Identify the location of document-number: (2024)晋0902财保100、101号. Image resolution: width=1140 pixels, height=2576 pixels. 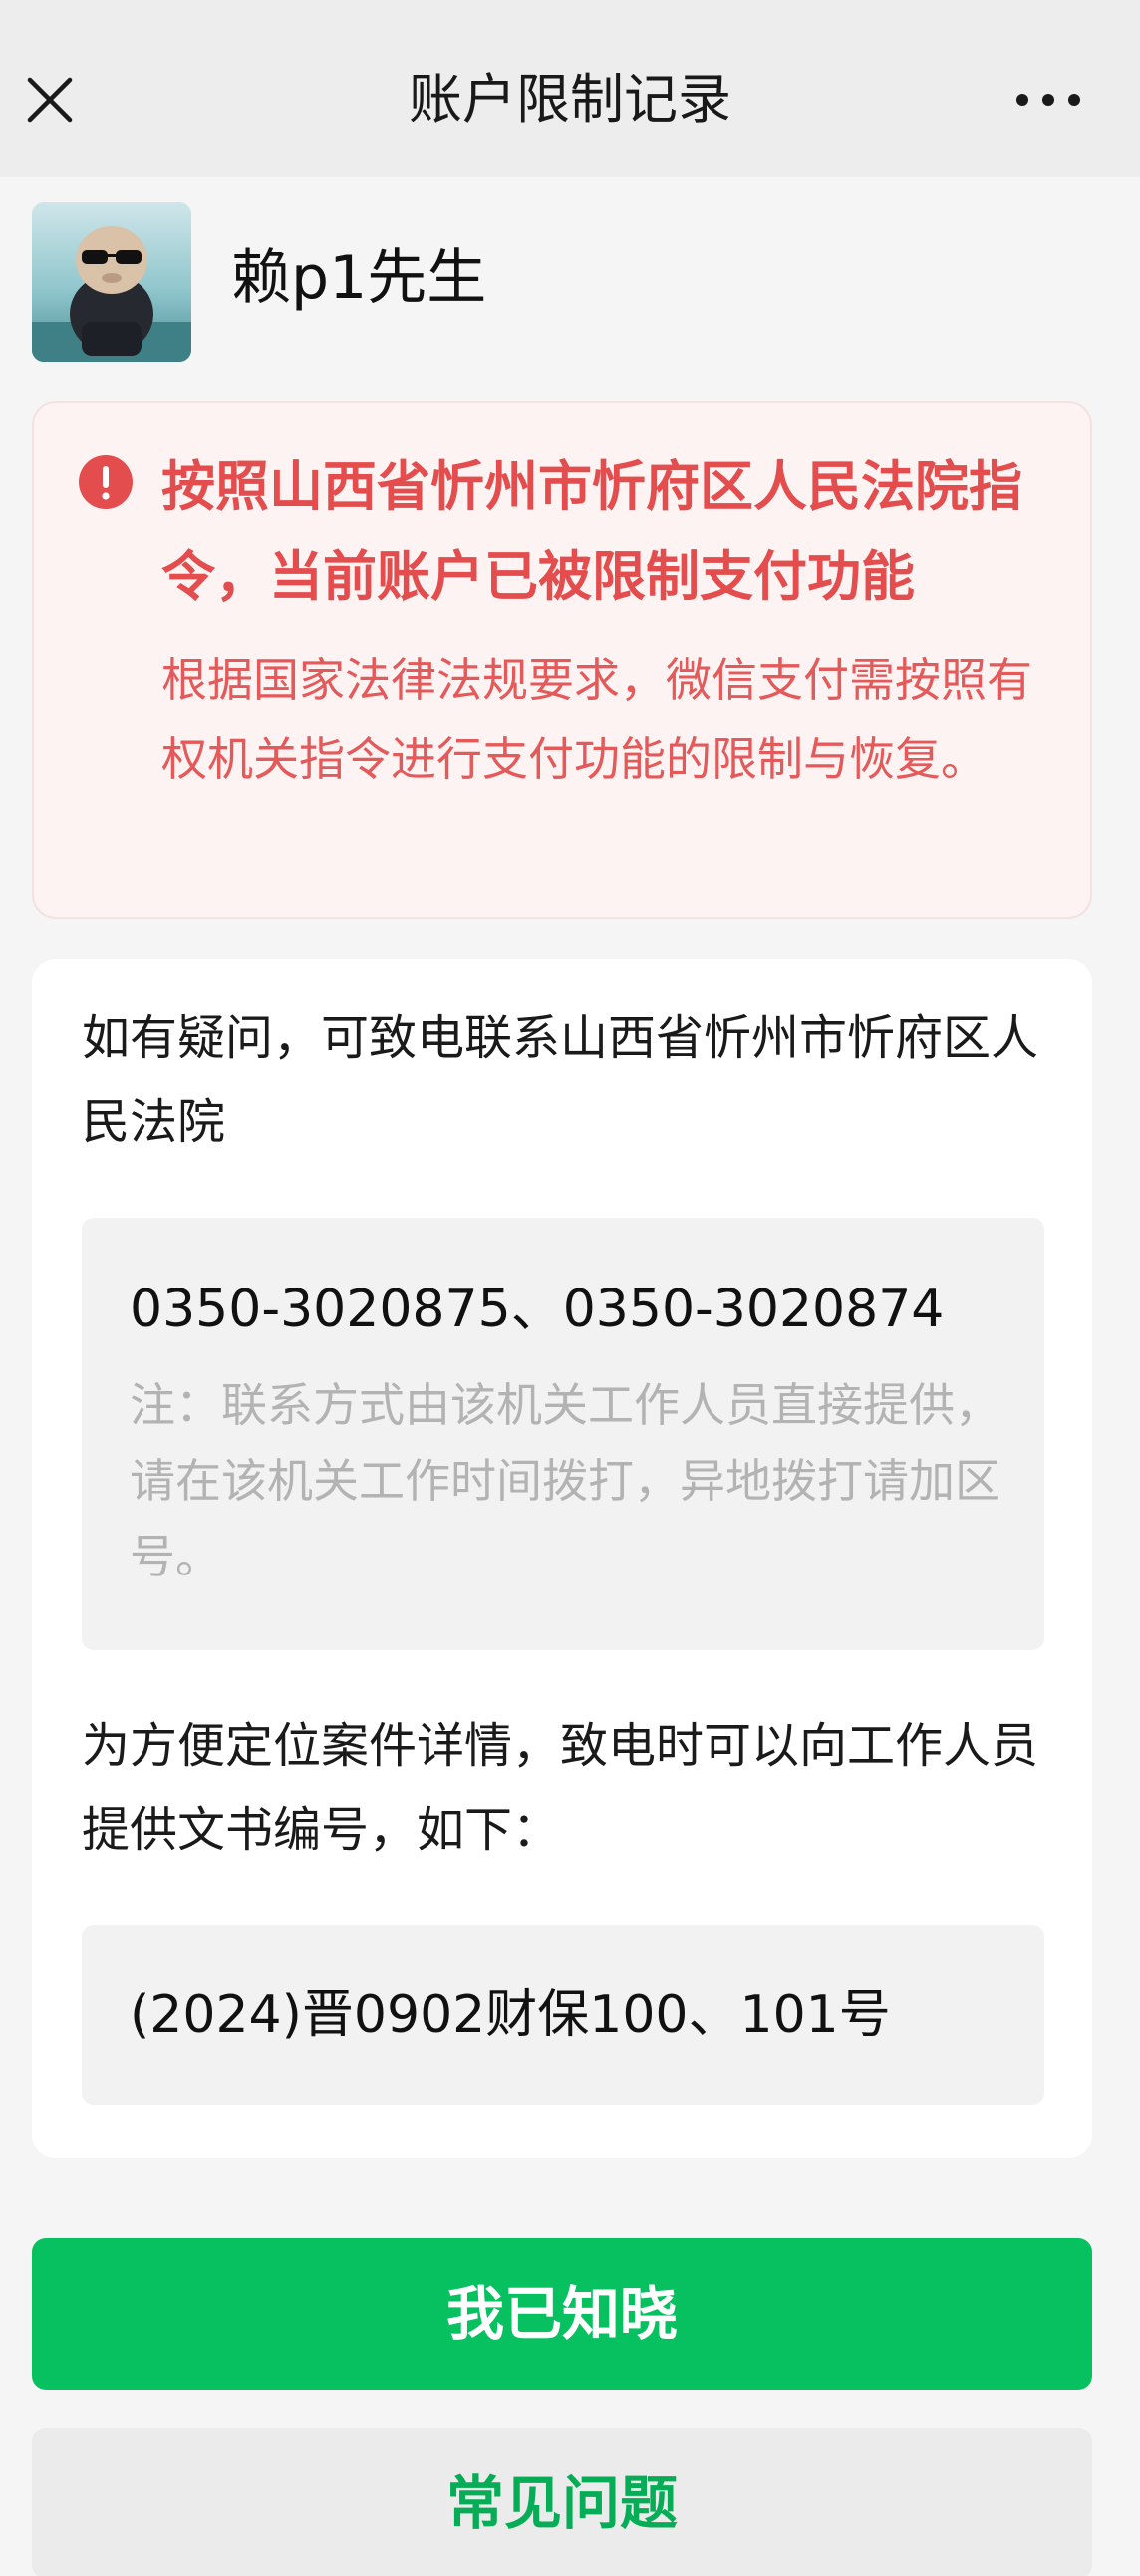
(510, 2015).